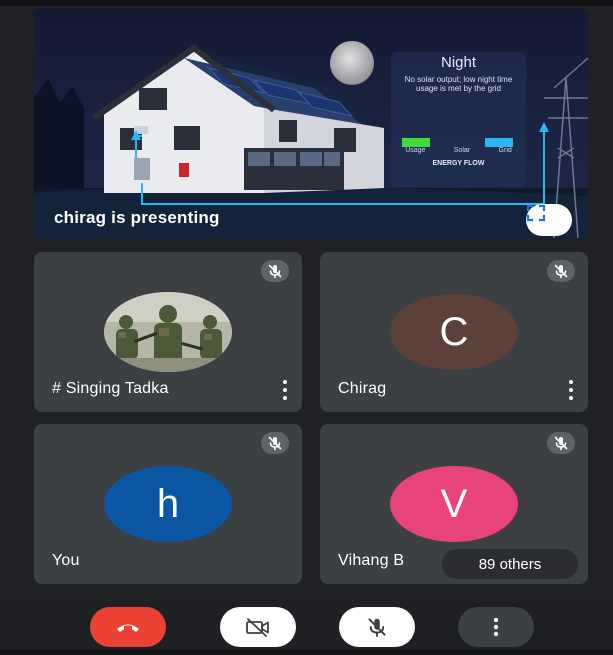  I want to click on moon, so click(352, 63).